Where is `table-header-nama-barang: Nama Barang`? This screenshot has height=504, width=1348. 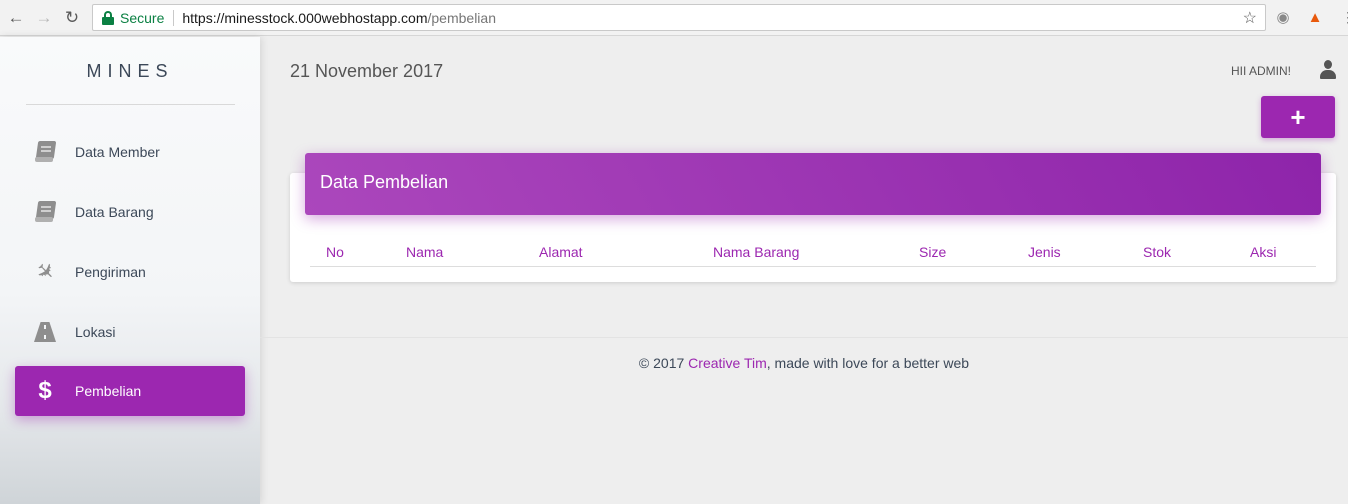
table-header-nama-barang: Nama Barang is located at coordinates (756, 252).